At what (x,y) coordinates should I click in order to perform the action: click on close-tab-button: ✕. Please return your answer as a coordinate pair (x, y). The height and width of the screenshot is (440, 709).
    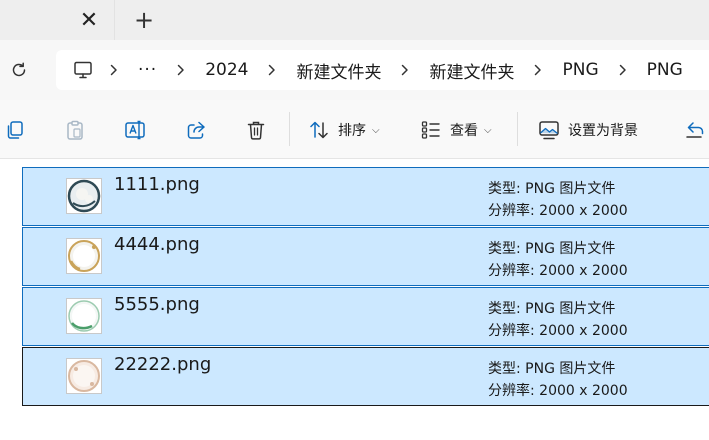
    Looking at the image, I should click on (89, 20).